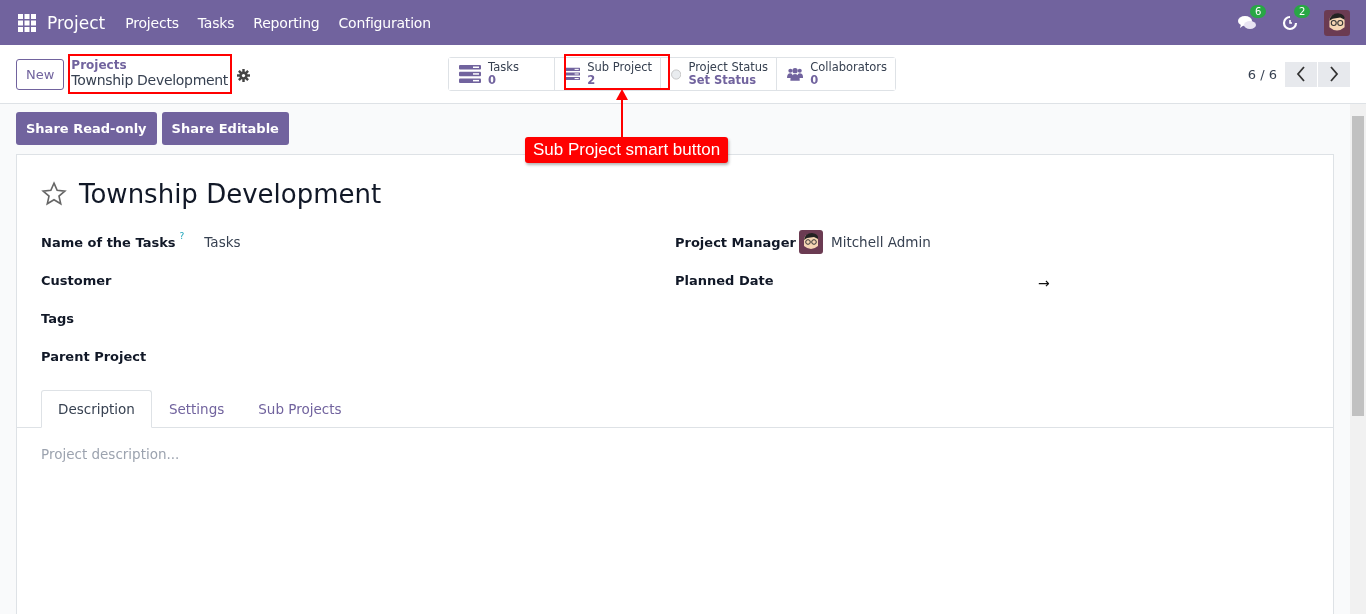 This screenshot has width=1366, height=614. What do you see at coordinates (182, 236) in the screenshot?
I see `help-tooltip-mark: ?` at bounding box center [182, 236].